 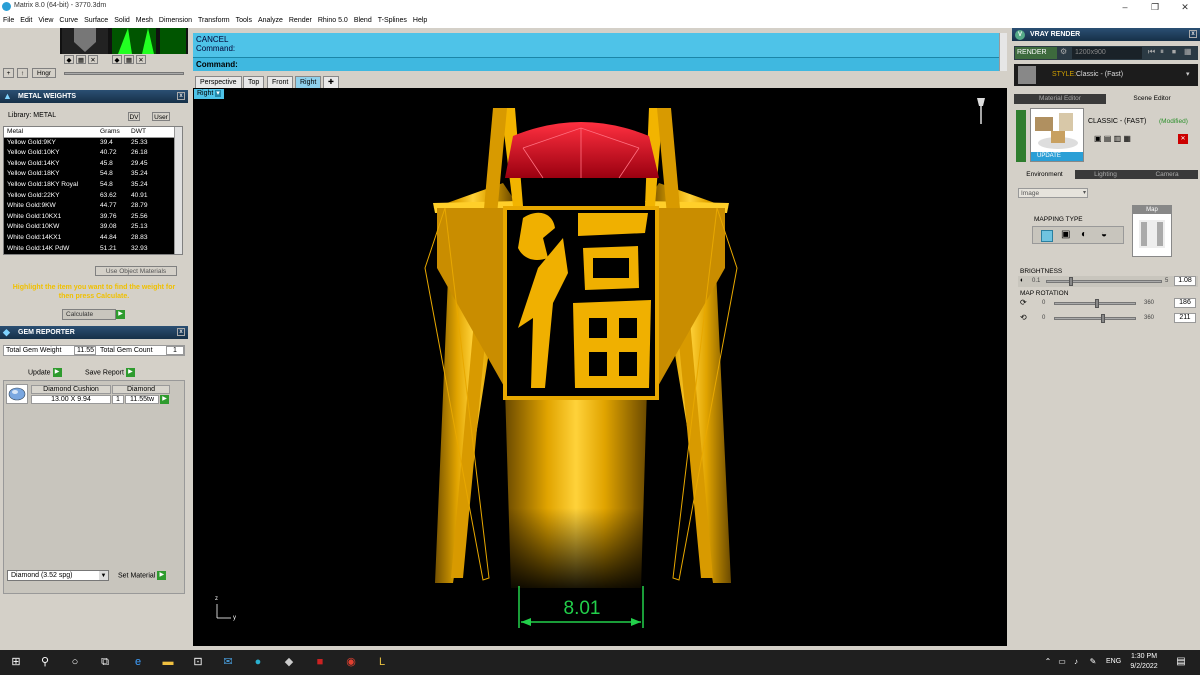 What do you see at coordinates (1076, 662) in the screenshot?
I see `volume-icon: ♪` at bounding box center [1076, 662].